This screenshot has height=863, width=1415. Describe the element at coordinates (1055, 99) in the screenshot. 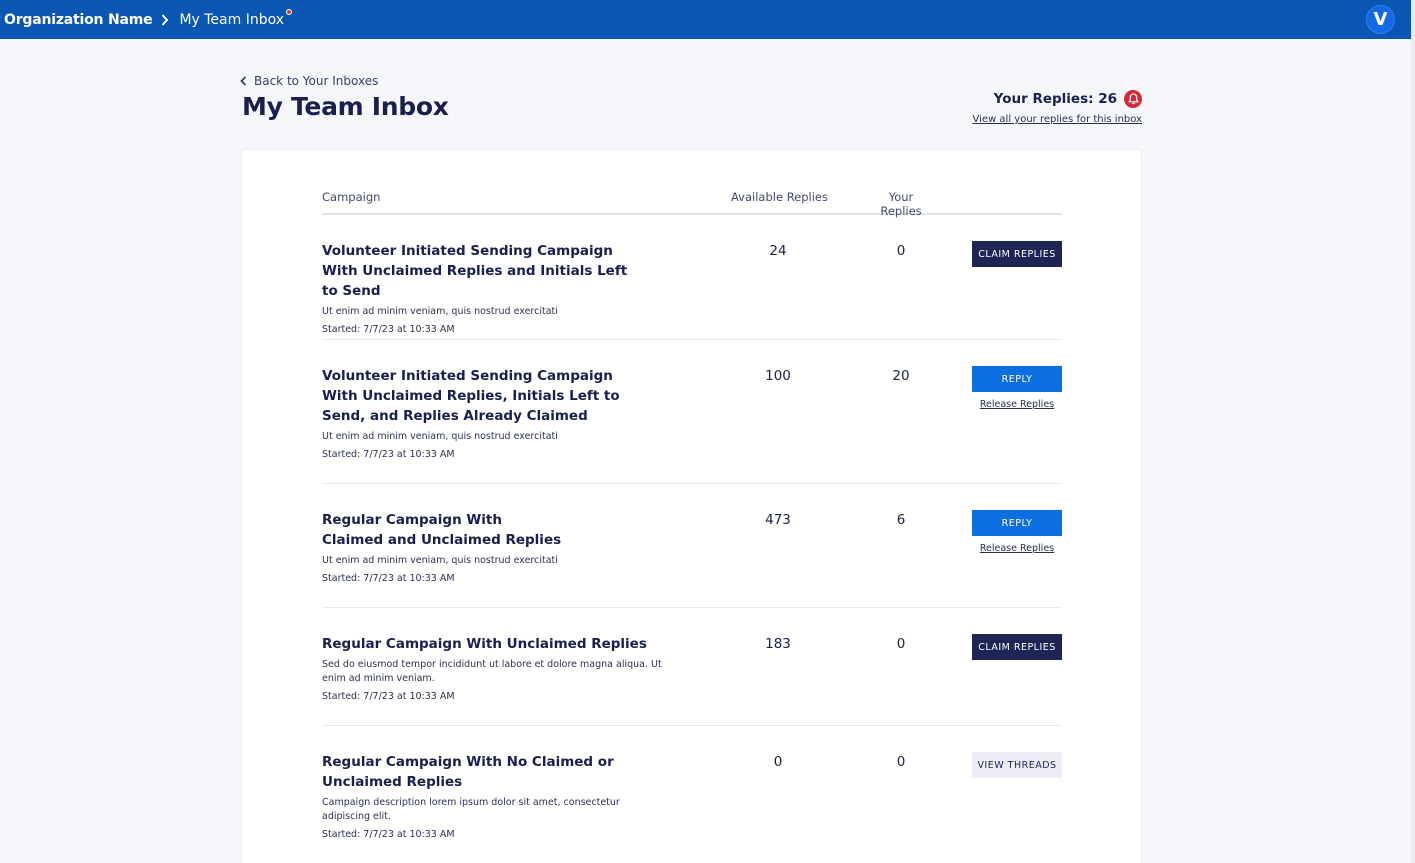

I see `your-replies-count: Your Replies: 26` at that location.